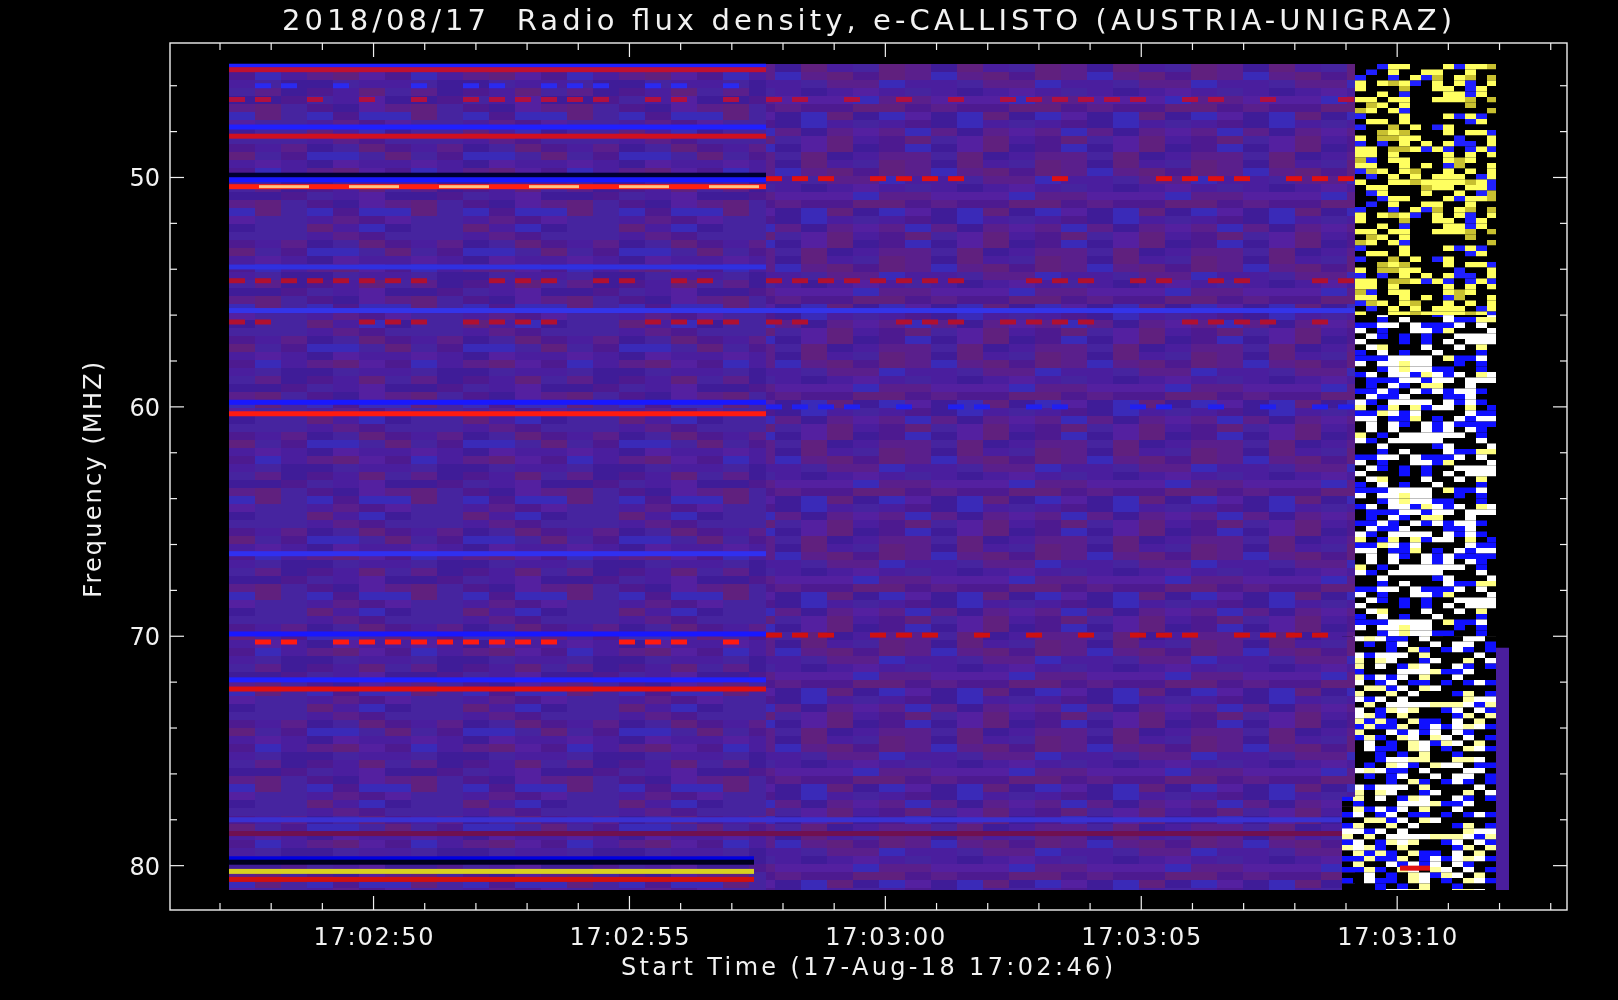 The height and width of the screenshot is (1000, 1618). What do you see at coordinates (1397, 937) in the screenshot?
I see `tick-label: 17:03:10` at bounding box center [1397, 937].